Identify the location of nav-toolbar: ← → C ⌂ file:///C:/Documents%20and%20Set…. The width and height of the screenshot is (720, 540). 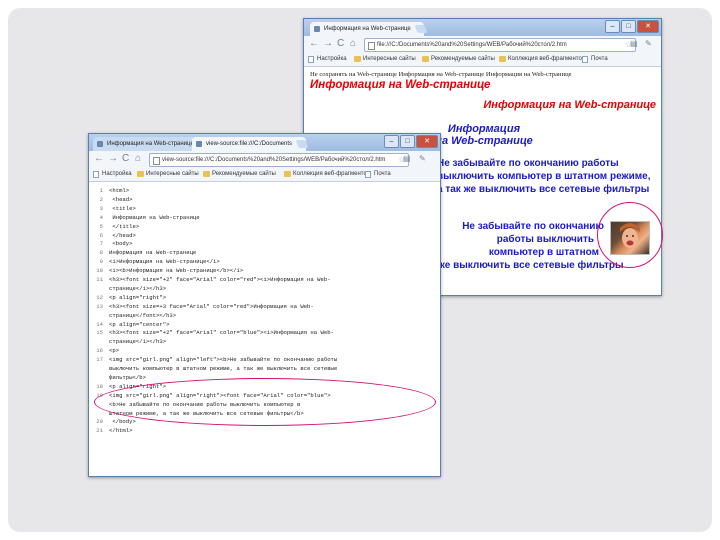
(482, 44).